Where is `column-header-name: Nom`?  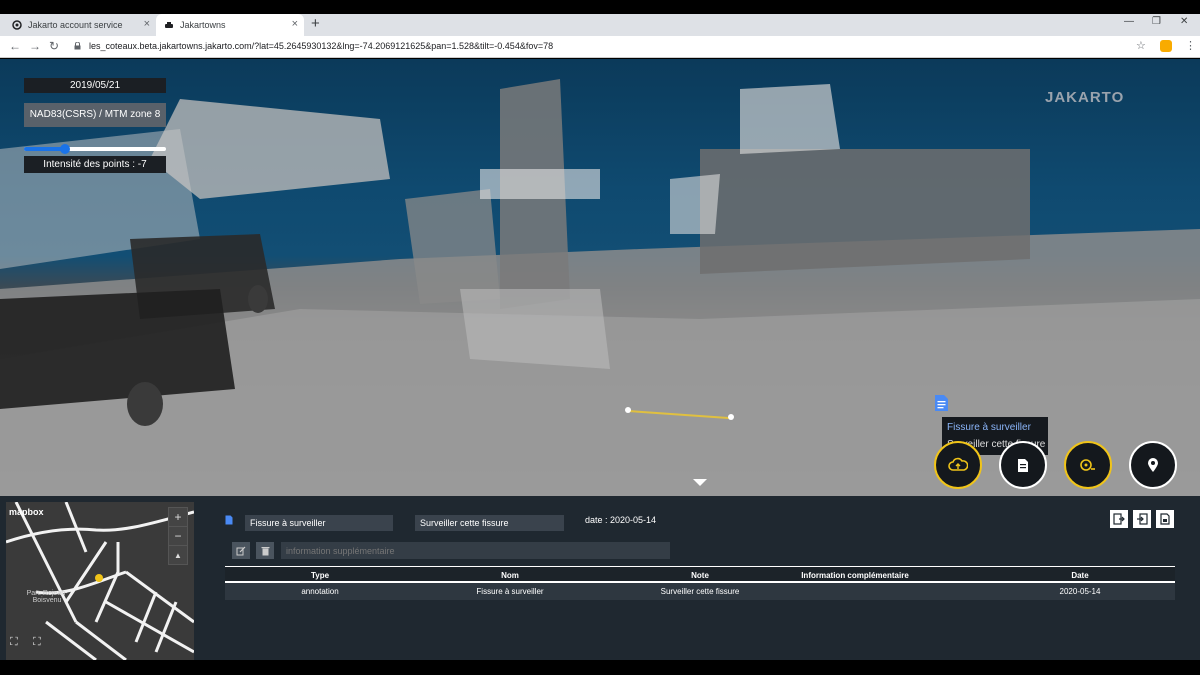 column-header-name: Nom is located at coordinates (510, 575).